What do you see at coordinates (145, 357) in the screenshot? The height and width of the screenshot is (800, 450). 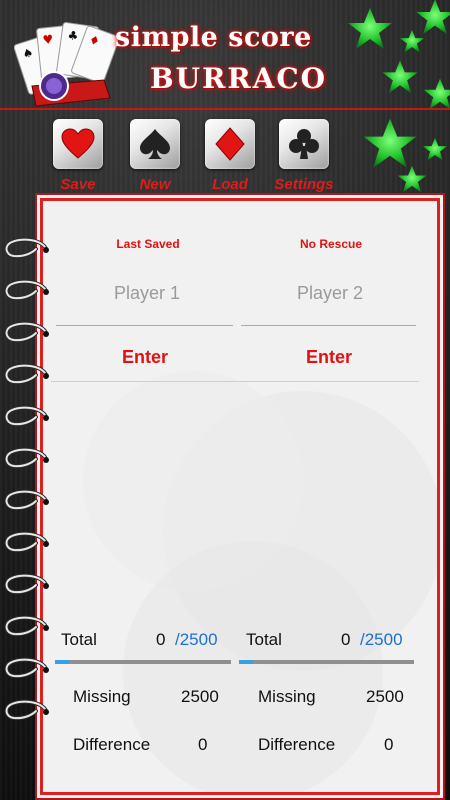 I see `enter-button-player1: Enter` at bounding box center [145, 357].